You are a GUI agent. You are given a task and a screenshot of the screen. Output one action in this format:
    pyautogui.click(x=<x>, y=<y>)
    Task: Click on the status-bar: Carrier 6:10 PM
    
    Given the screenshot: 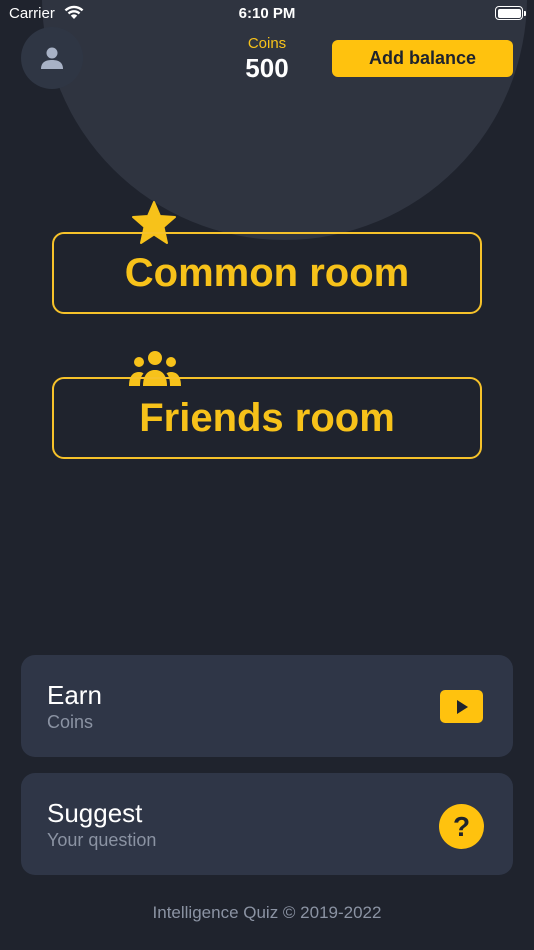 What is the action you would take?
    pyautogui.click(x=267, y=15)
    